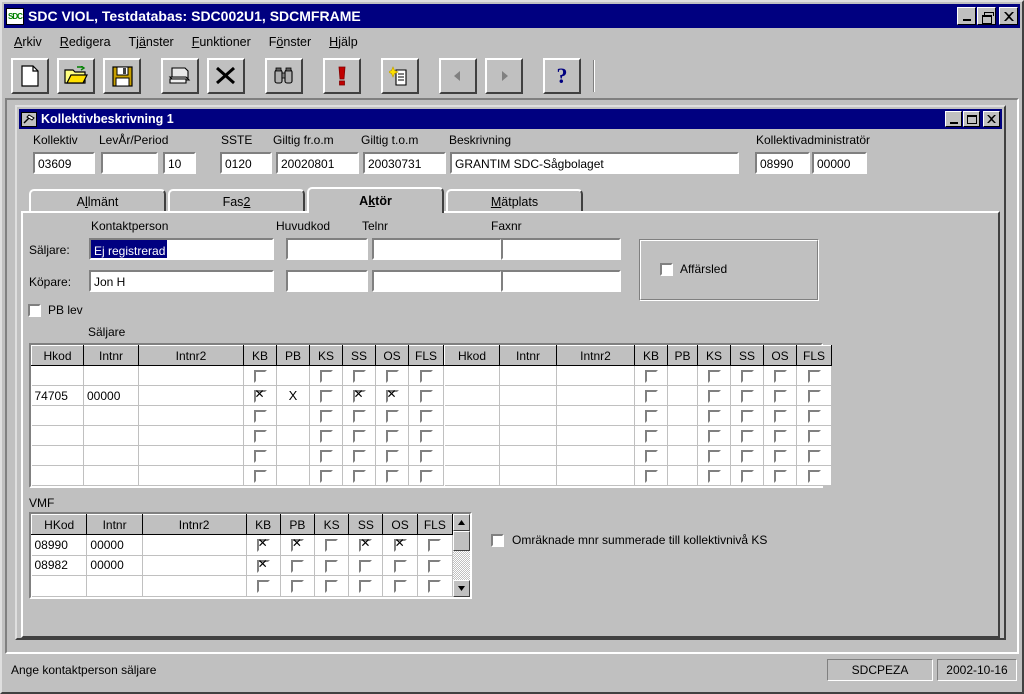 Image resolution: width=1024 pixels, height=694 pixels. What do you see at coordinates (458, 76) in the screenshot?
I see `previous-button` at bounding box center [458, 76].